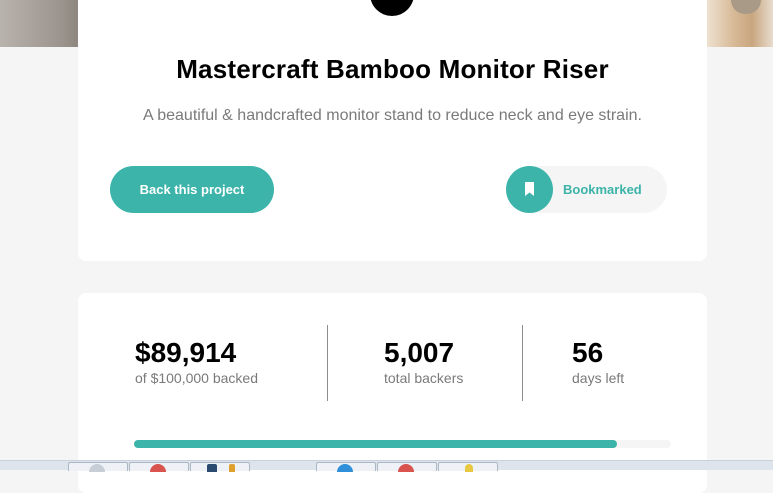 Image resolution: width=773 pixels, height=493 pixels. Describe the element at coordinates (738, 23) in the screenshot. I see `hero-image-detail` at that location.